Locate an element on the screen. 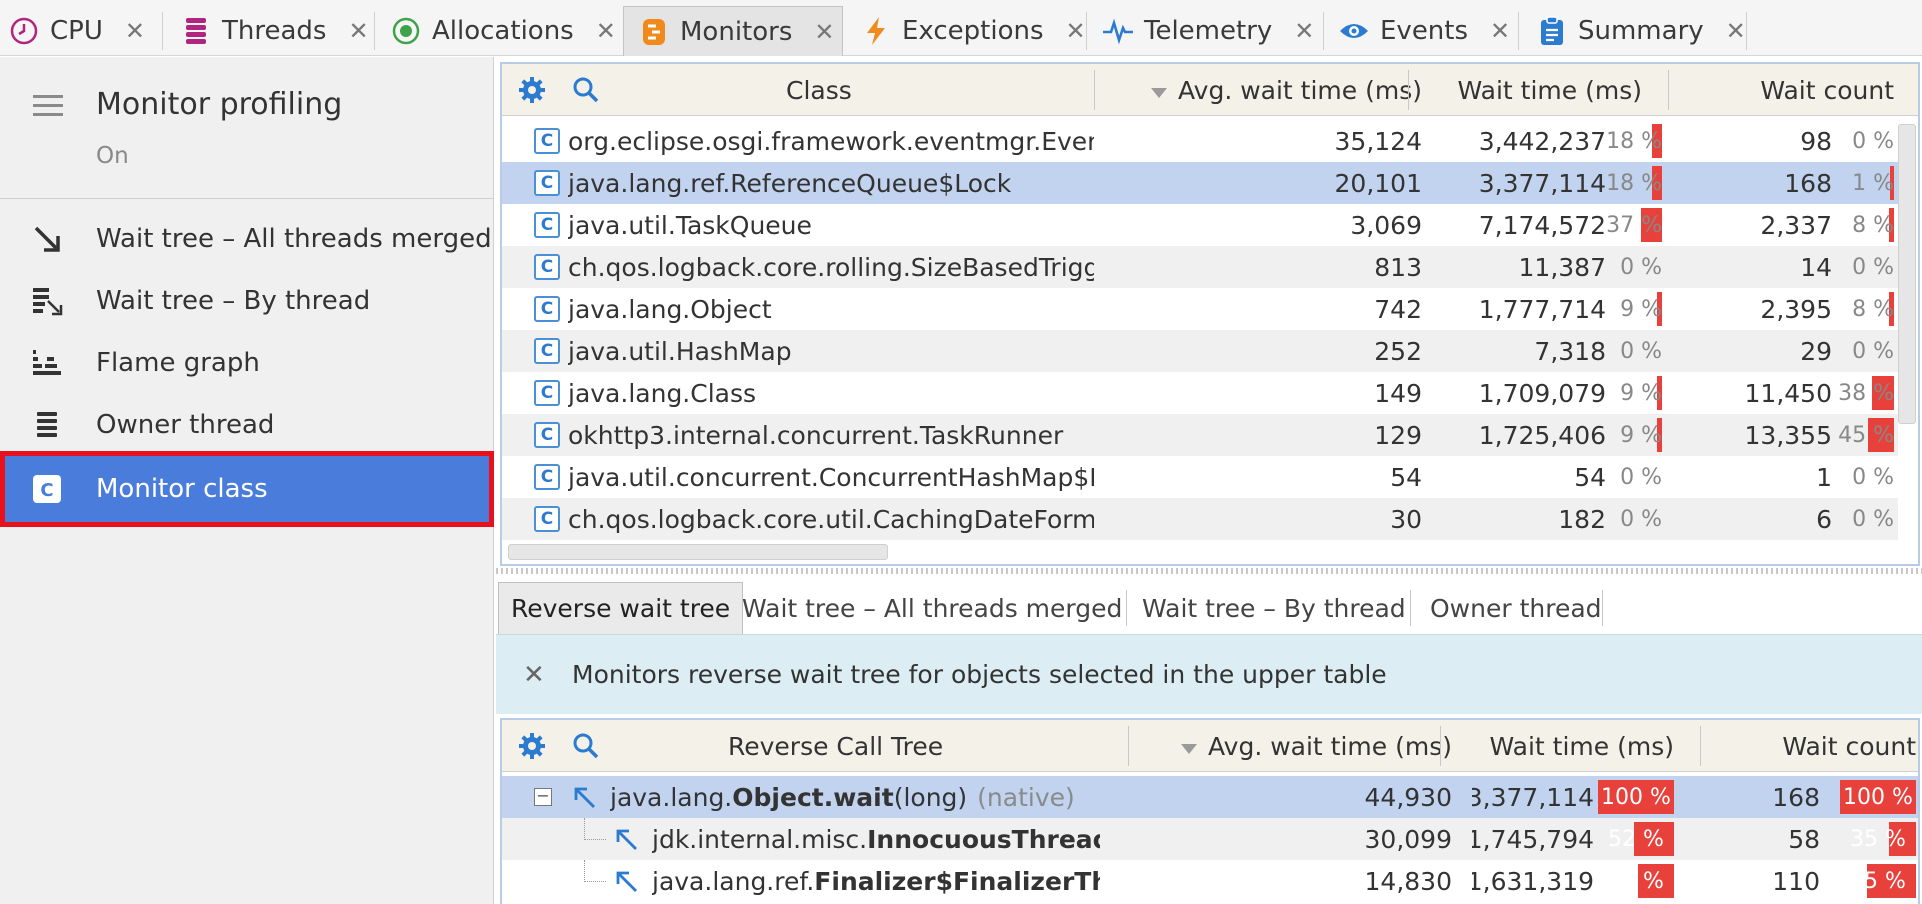  wait-time: 3,377,114 is located at coordinates (1533, 797).